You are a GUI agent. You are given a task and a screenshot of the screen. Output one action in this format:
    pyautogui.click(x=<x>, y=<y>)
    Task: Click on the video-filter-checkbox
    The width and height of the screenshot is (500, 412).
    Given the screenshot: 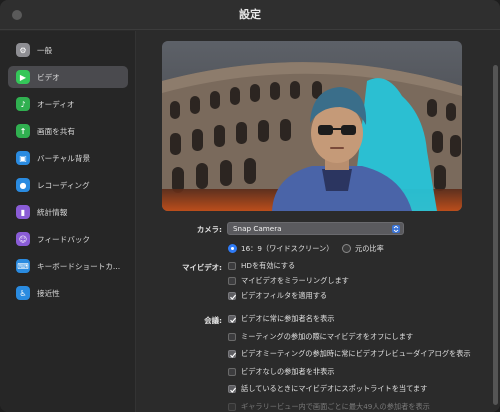 What is the action you would take?
    pyautogui.click(x=232, y=296)
    